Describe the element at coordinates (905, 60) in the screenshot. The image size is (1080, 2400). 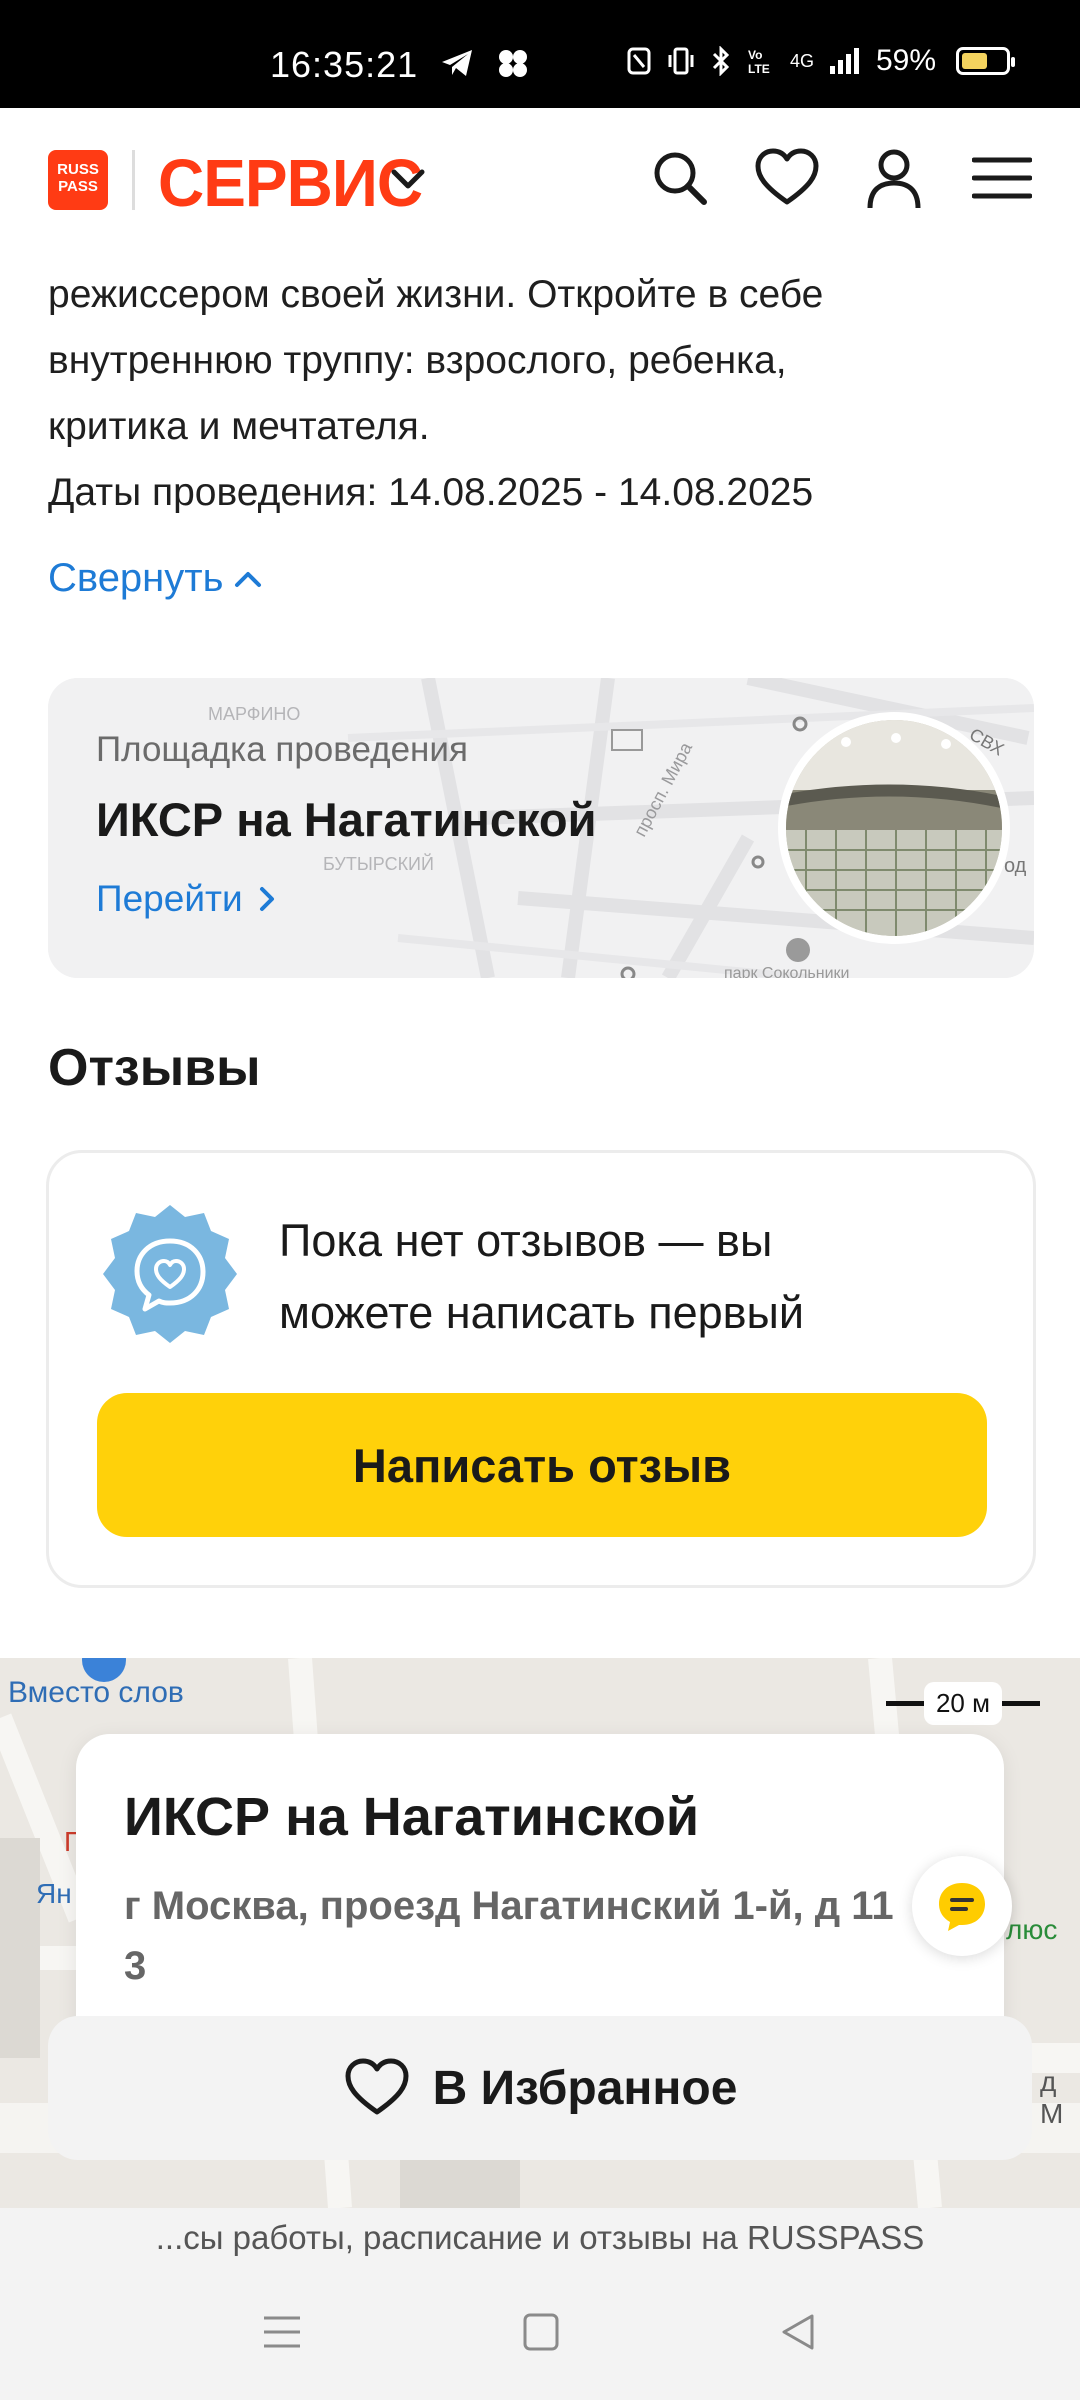
I see `battery-percent: 59%` at that location.